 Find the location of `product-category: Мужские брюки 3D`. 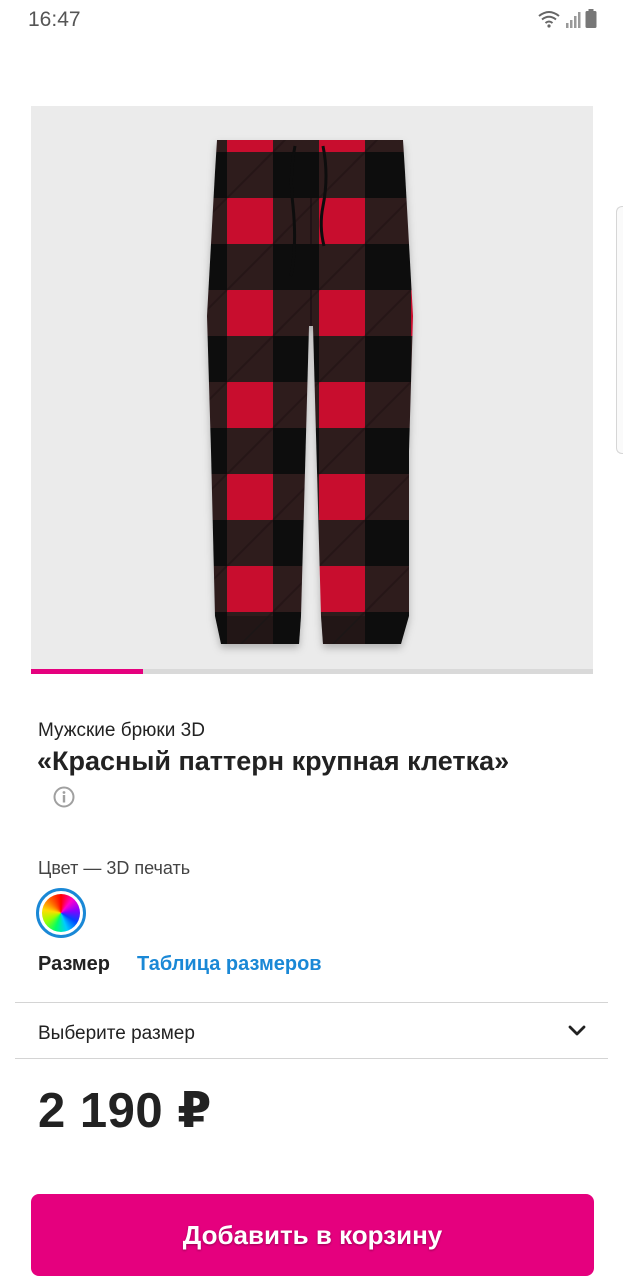

product-category: Мужские брюки 3D is located at coordinates (121, 730).